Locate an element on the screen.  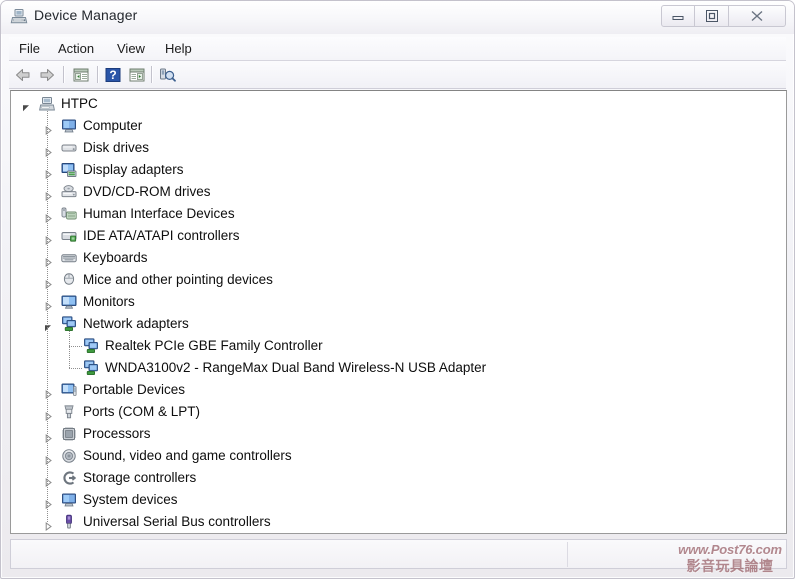
tree-item: Sound, video and game controllers is located at coordinates (398, 456).